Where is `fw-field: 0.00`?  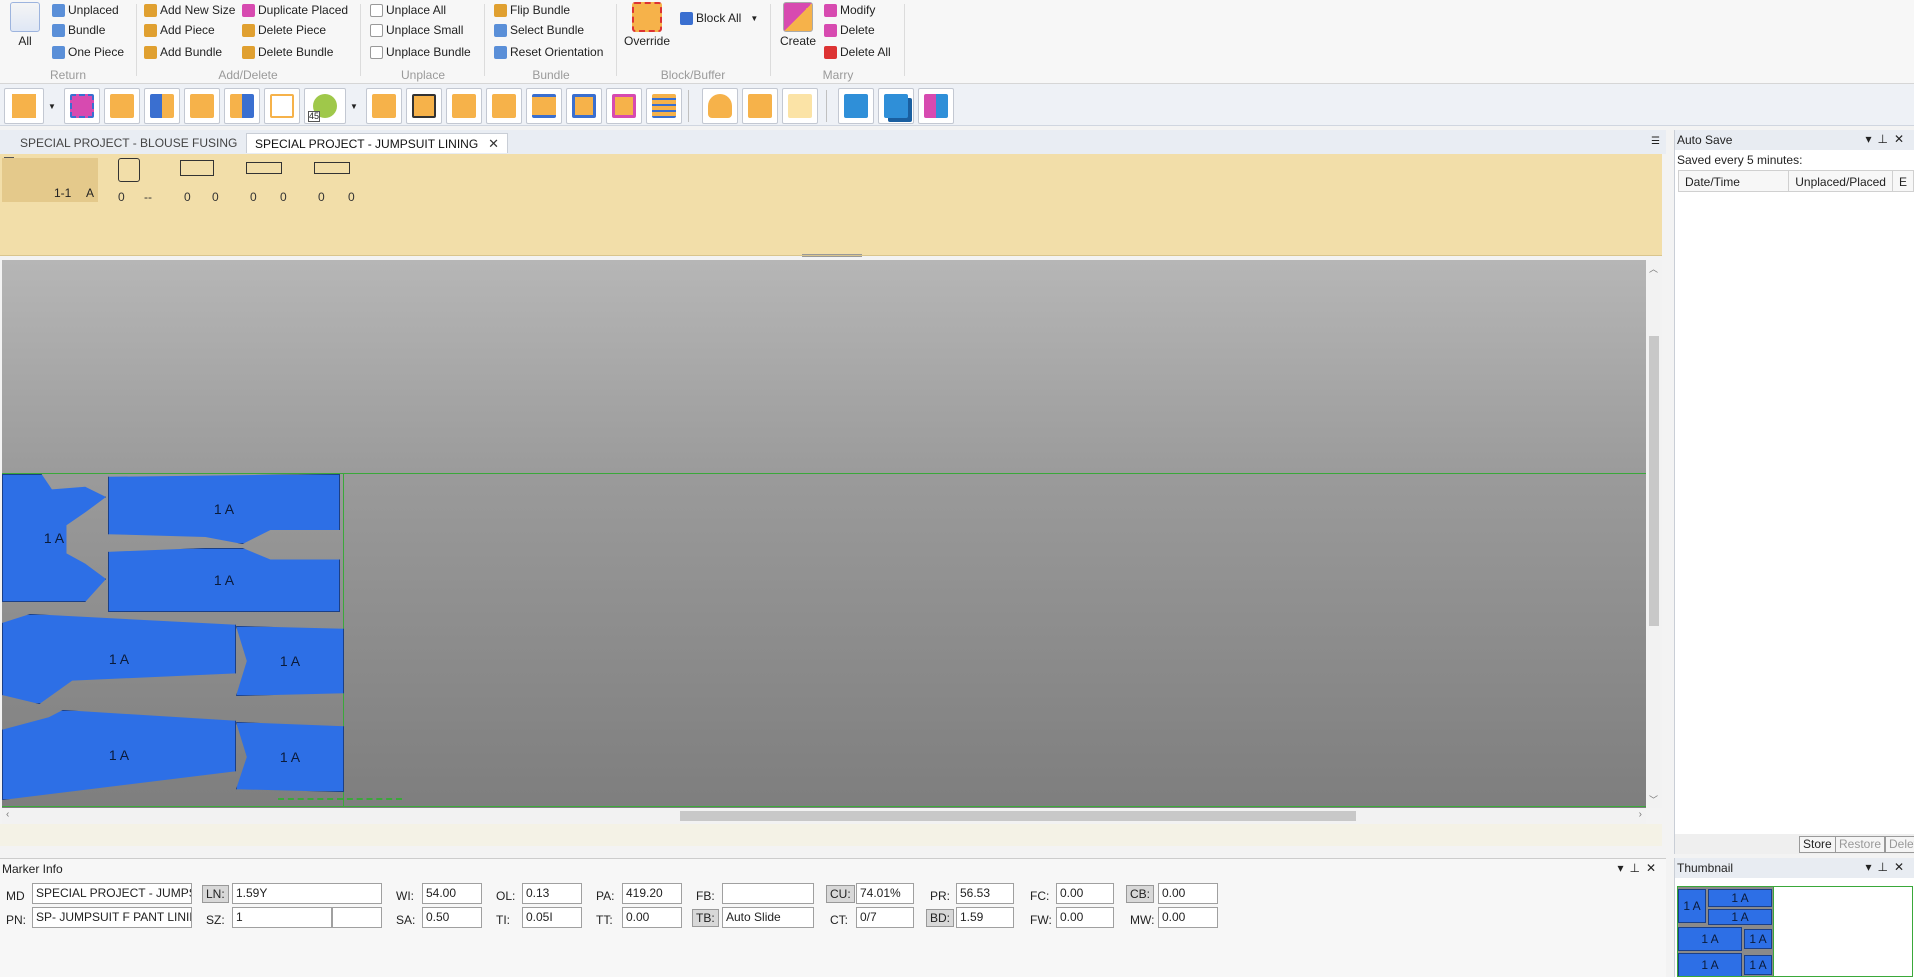 fw-field: 0.00 is located at coordinates (1085, 917).